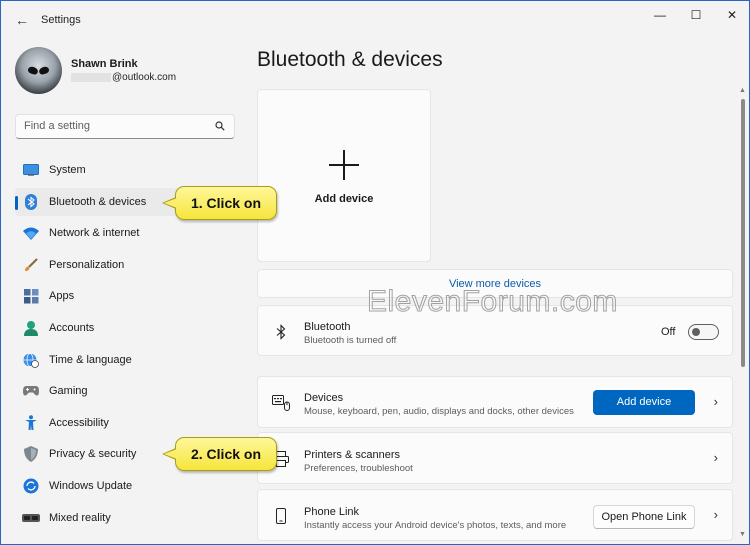 This screenshot has width=750, height=545. Describe the element at coordinates (31, 518) in the screenshot. I see `headset-icon` at that location.